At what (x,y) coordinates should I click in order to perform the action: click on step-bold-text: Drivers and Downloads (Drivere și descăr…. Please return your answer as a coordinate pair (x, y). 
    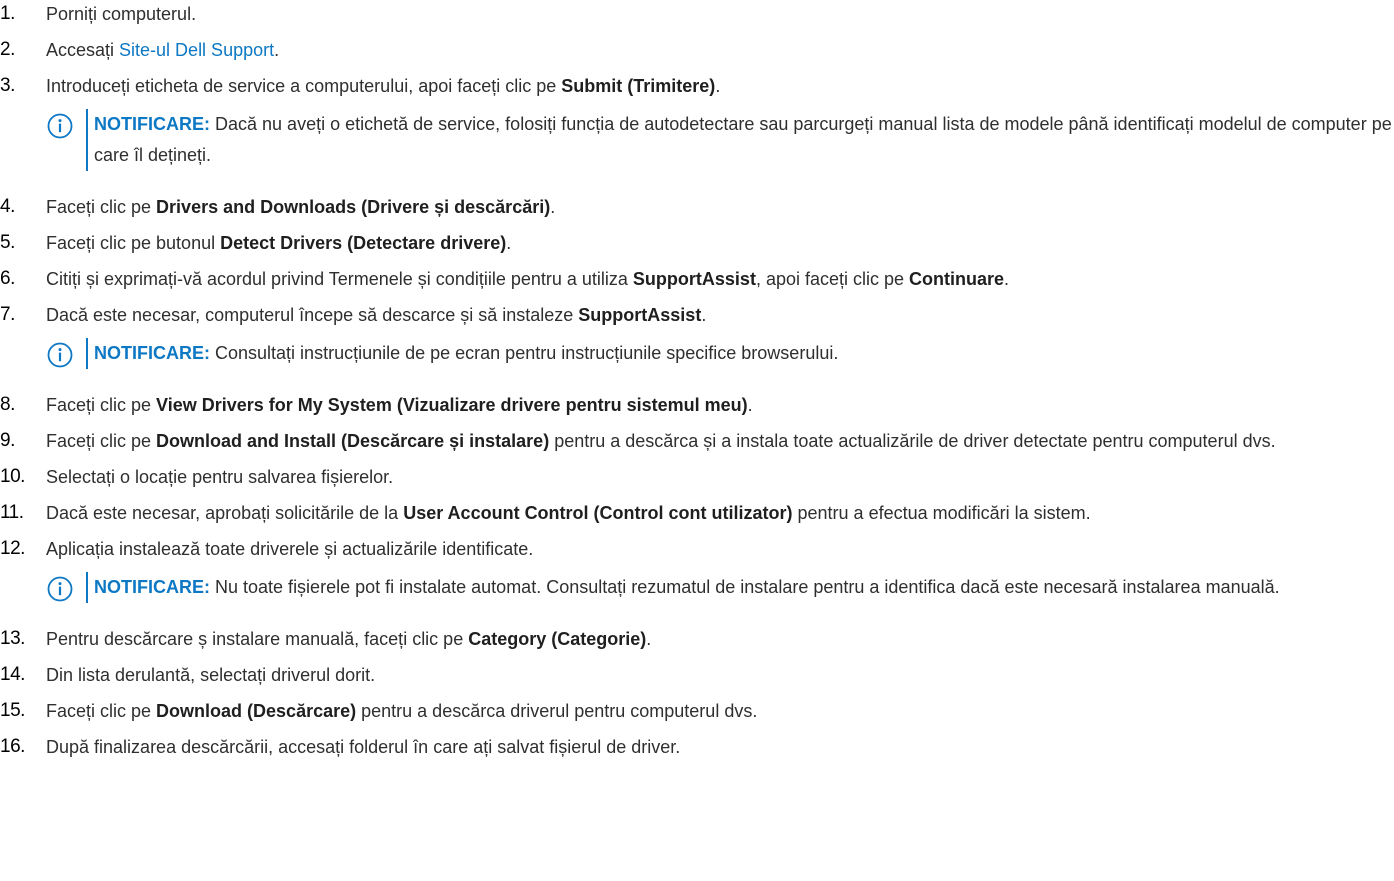
    Looking at the image, I should click on (353, 207).